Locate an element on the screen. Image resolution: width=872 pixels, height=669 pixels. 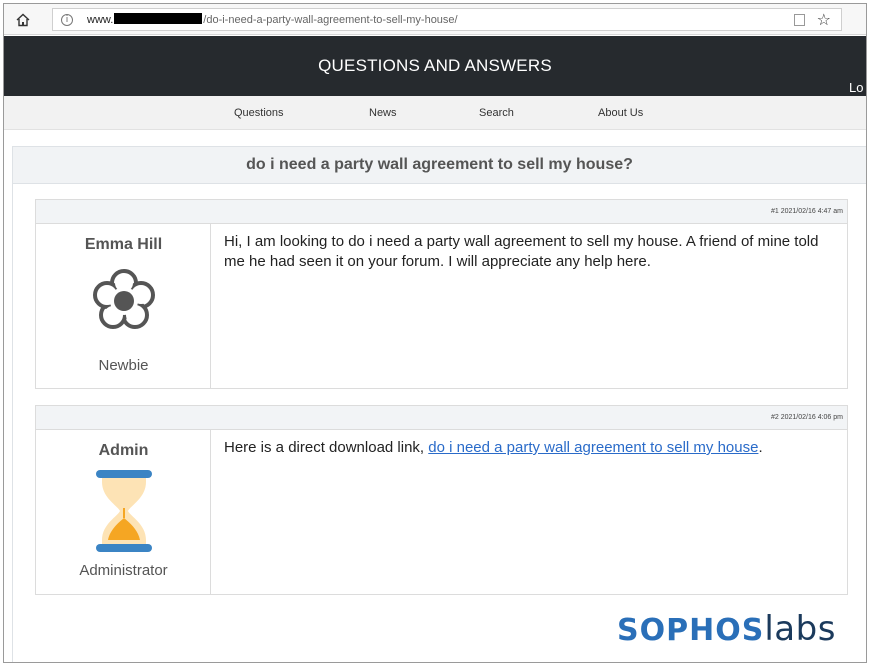
star-icon: ☆ is located at coordinates (824, 19).